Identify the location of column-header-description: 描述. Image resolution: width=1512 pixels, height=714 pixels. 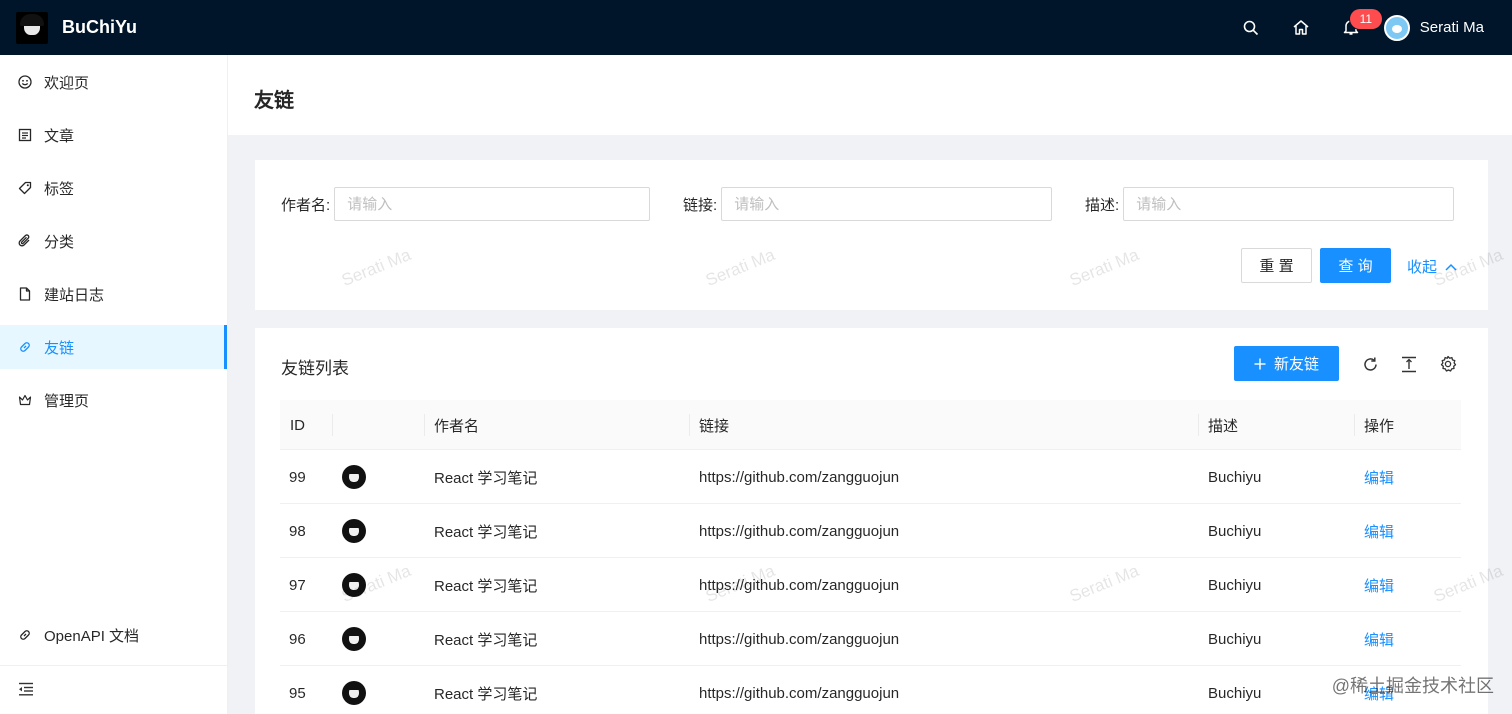
(1223, 425).